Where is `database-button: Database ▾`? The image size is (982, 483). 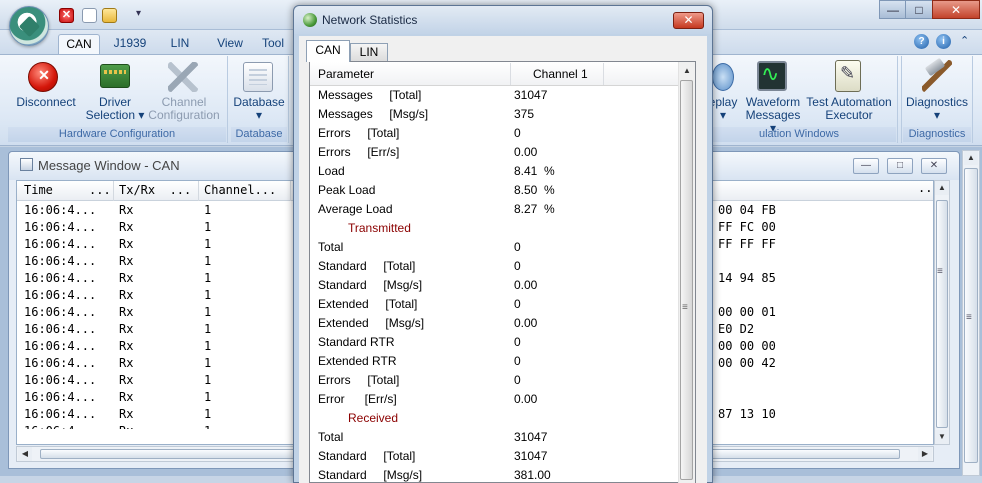
database-button: Database ▾ is located at coordinates (259, 109).